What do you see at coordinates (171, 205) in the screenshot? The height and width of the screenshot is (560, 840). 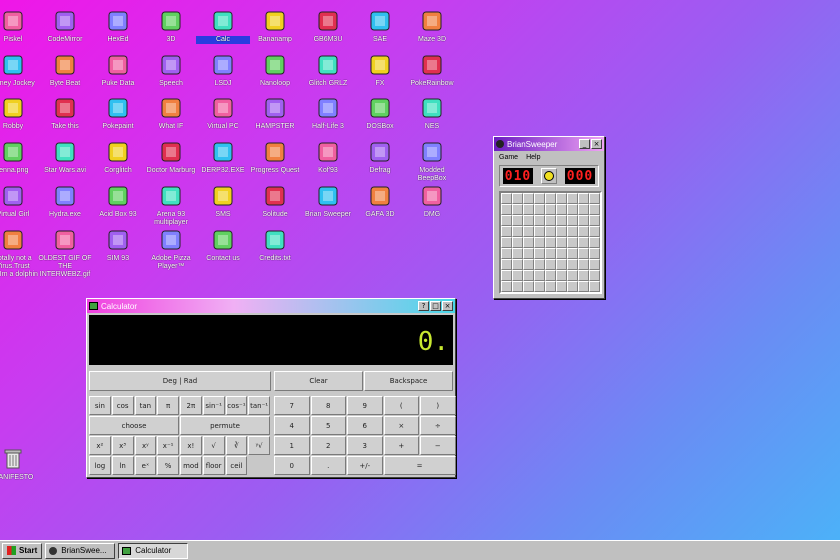 I see `desktop-icon-cube: Arena 93 multiplayer` at bounding box center [171, 205].